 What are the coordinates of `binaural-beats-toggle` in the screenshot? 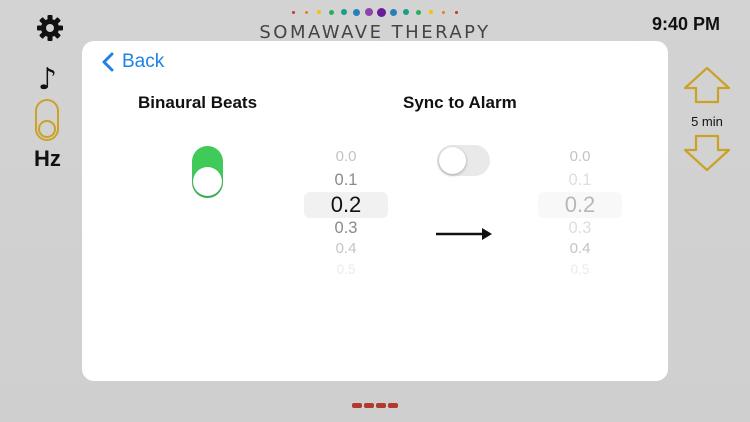 It's located at (207, 172).